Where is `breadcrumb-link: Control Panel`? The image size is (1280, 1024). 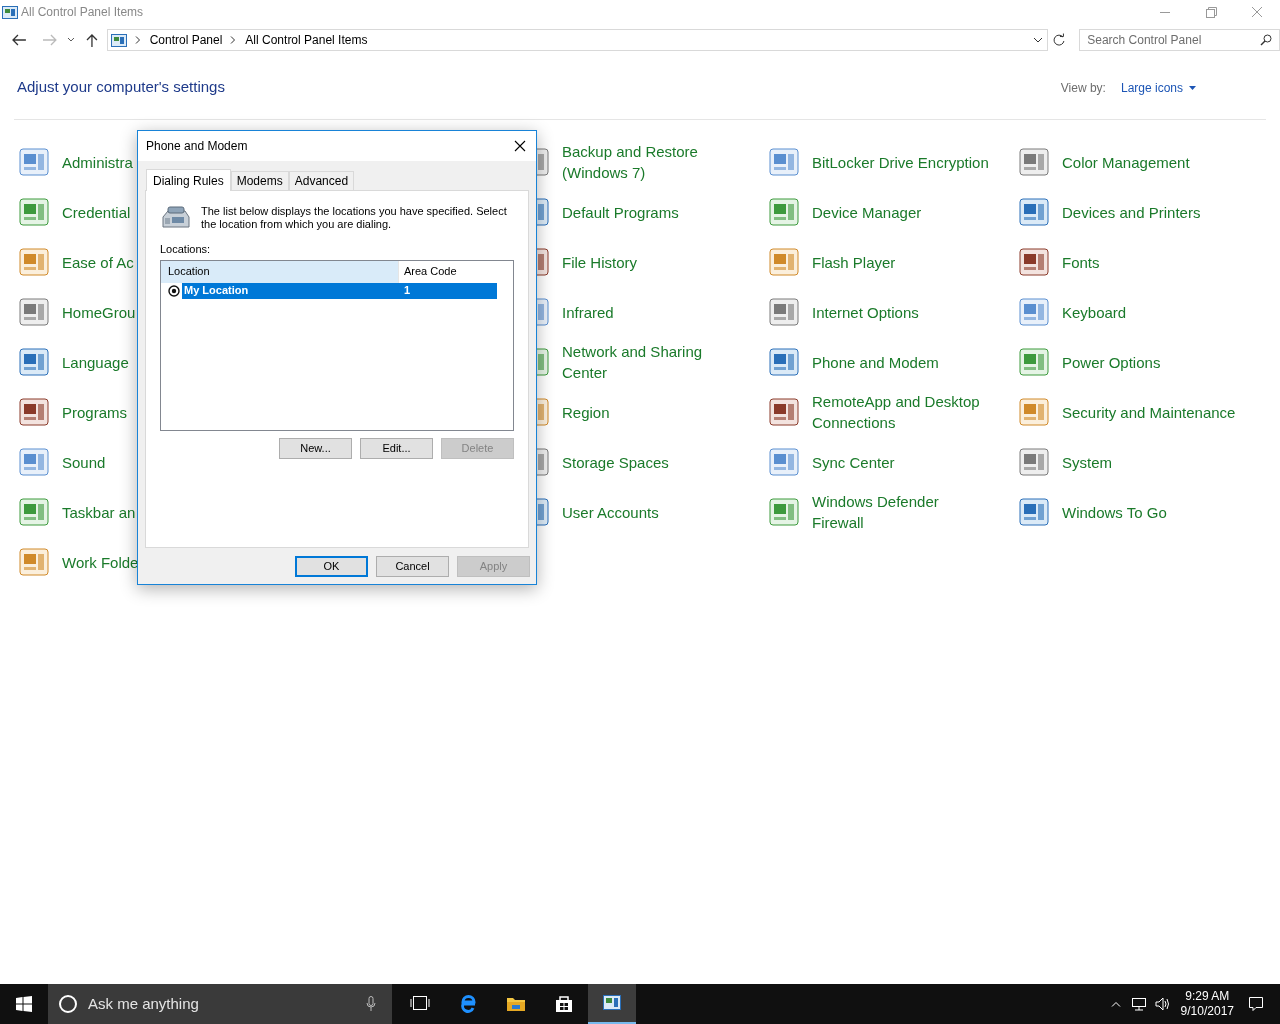
breadcrumb-link: Control Panel is located at coordinates (186, 40).